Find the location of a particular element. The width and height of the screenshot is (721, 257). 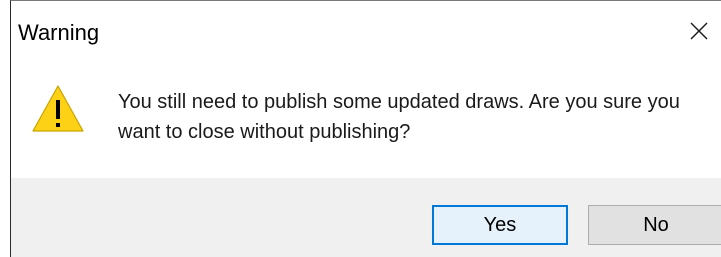

close-button is located at coordinates (699, 31).